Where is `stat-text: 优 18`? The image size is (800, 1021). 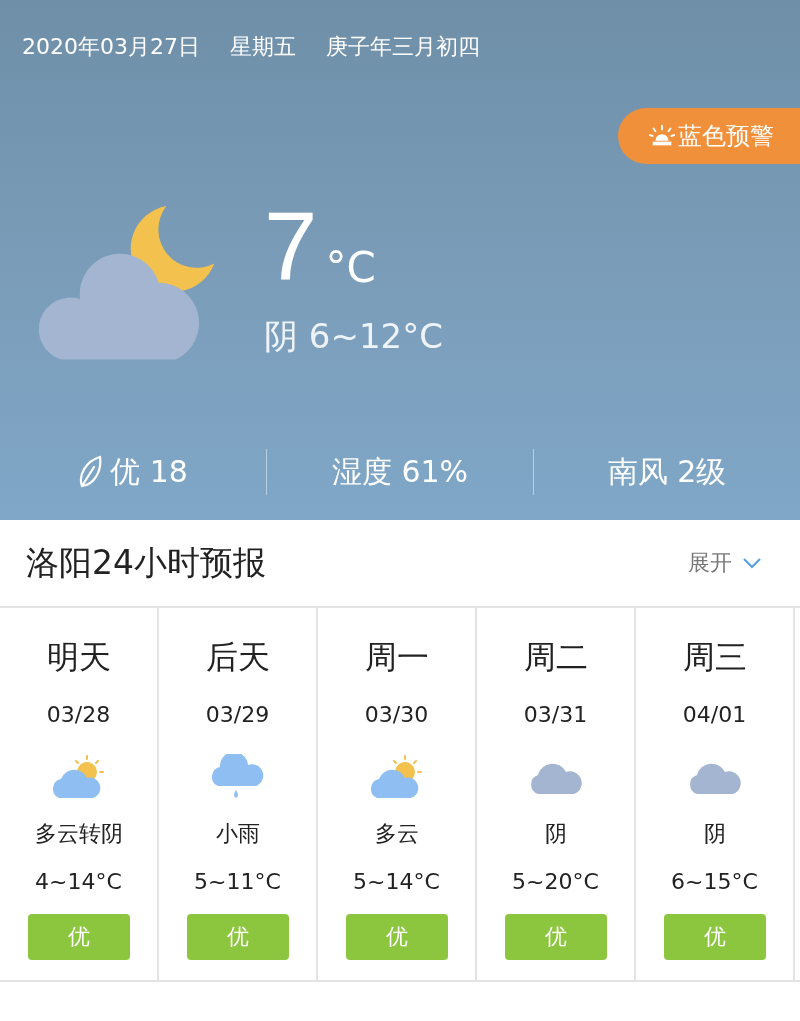 stat-text: 优 18 is located at coordinates (149, 471).